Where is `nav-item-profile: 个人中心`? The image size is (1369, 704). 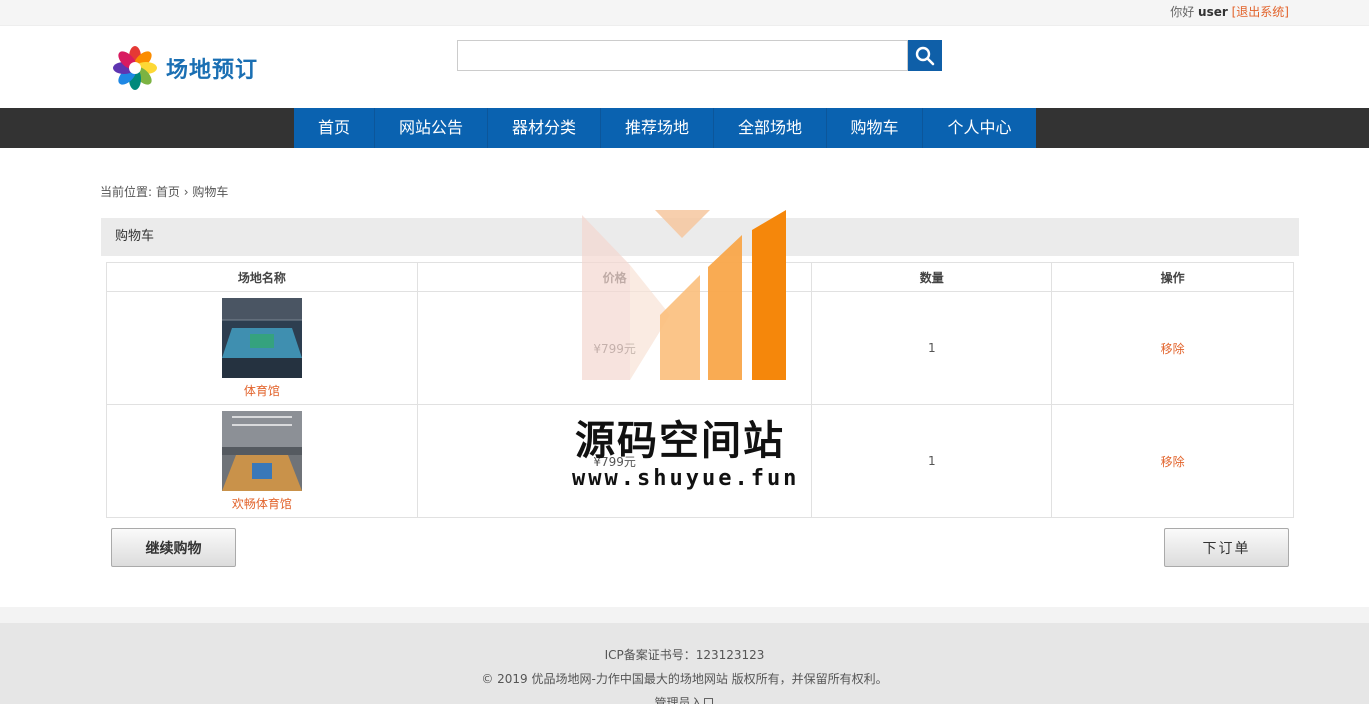
nav-item-profile: 个人中心 is located at coordinates (979, 128).